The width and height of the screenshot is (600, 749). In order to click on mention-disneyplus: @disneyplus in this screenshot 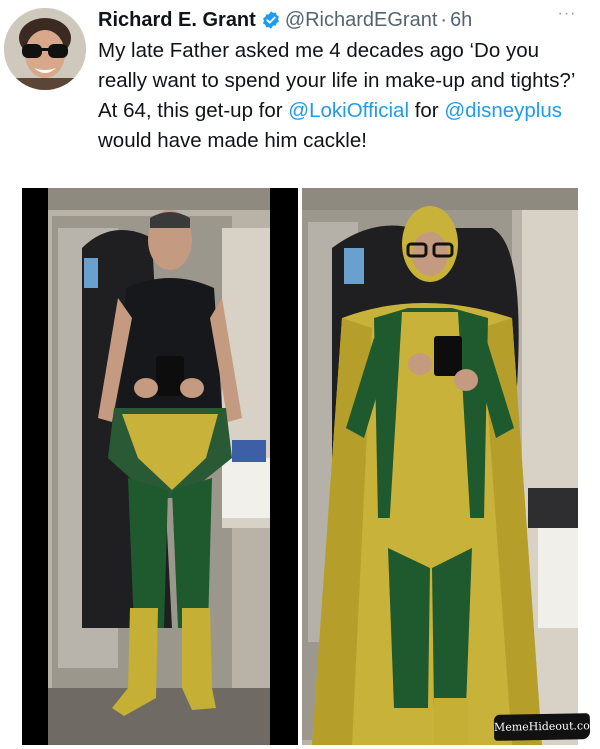, I will do `click(503, 110)`.